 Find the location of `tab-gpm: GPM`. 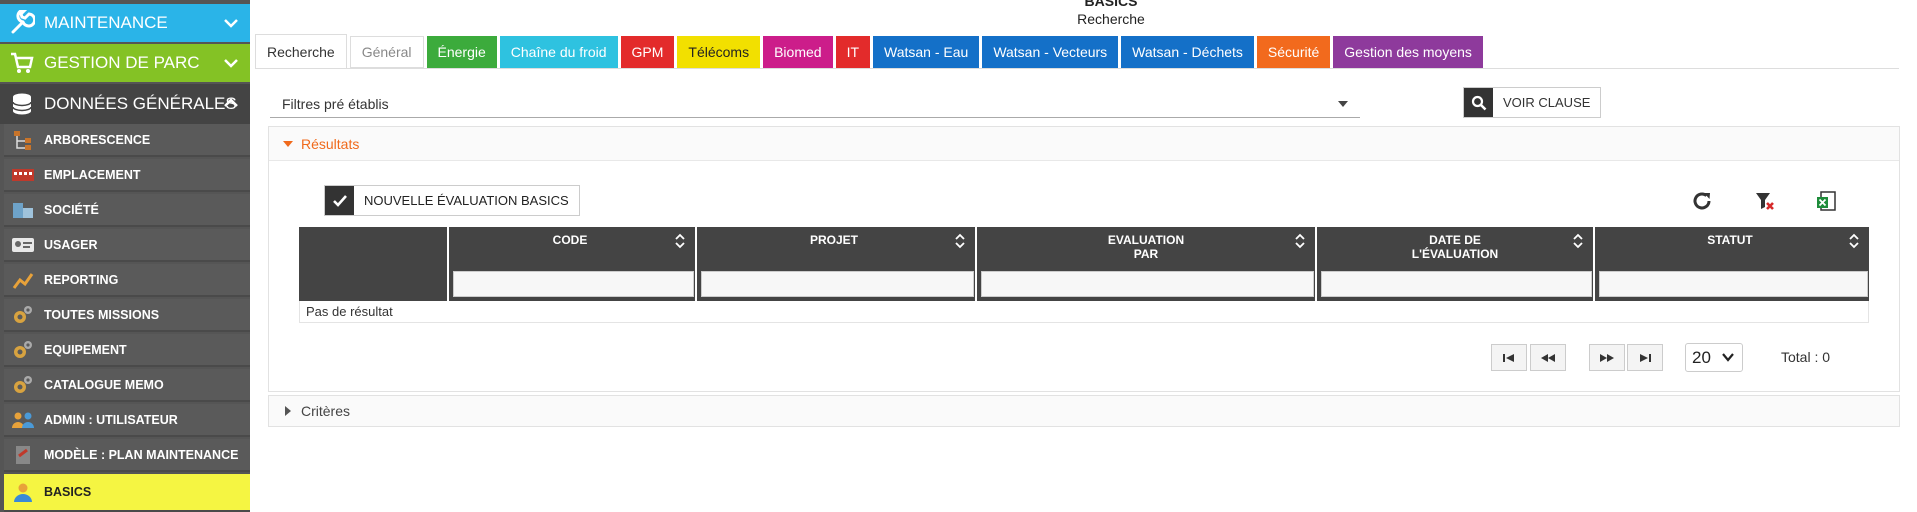

tab-gpm: GPM is located at coordinates (647, 52).